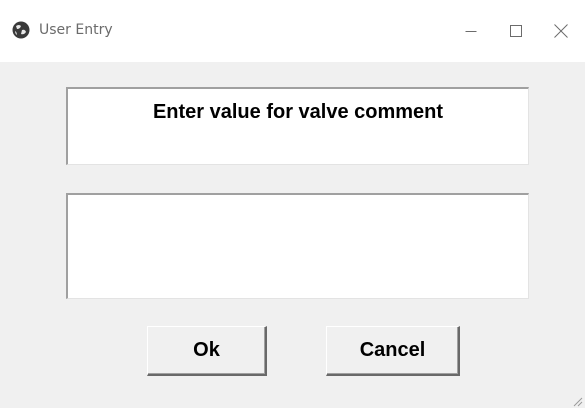 This screenshot has height=412, width=585. I want to click on prompt-text: Enter value for valve comment, so click(298, 112).